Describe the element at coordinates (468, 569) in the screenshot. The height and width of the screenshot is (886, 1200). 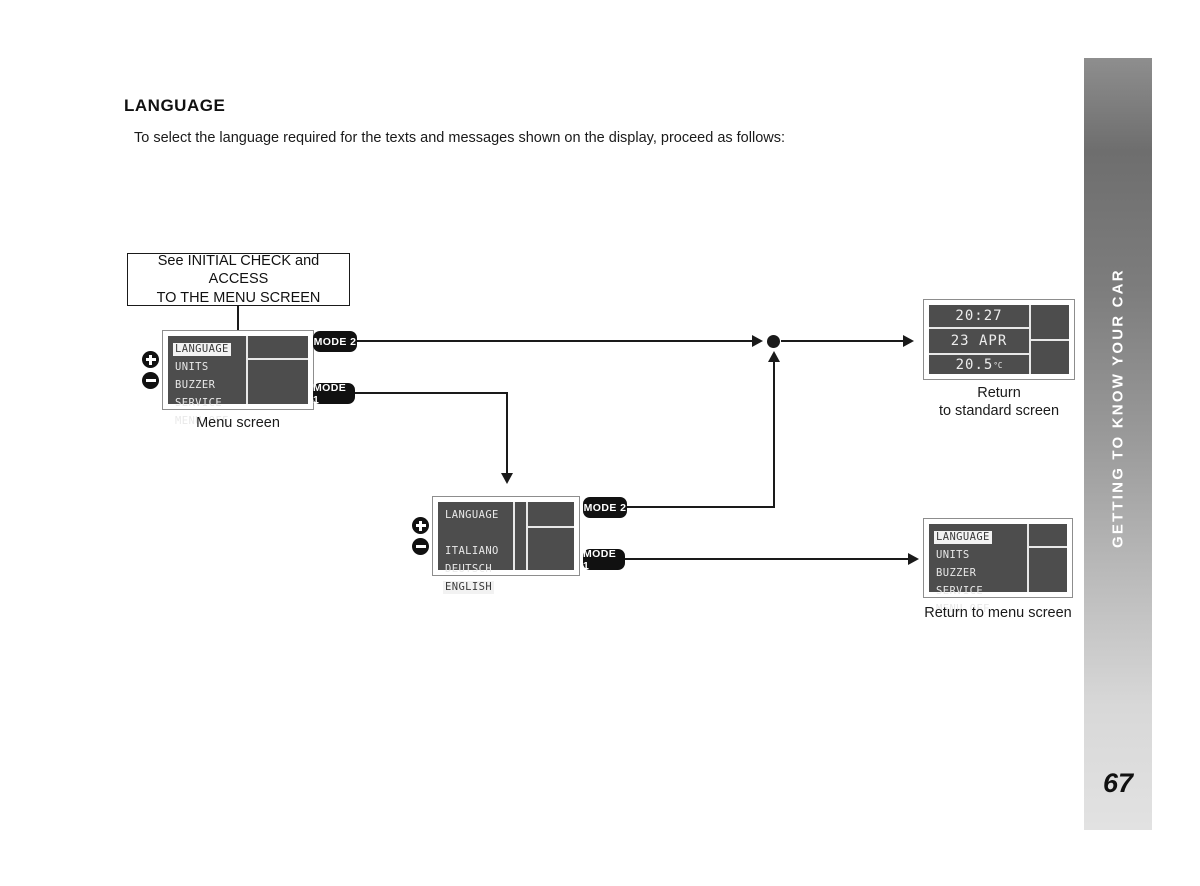
I see `language-option-deutsch: DEUTSCH` at that location.